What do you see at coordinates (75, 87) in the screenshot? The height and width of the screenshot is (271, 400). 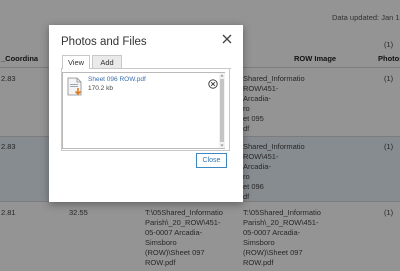 I see `pdf-file-download-icon` at bounding box center [75, 87].